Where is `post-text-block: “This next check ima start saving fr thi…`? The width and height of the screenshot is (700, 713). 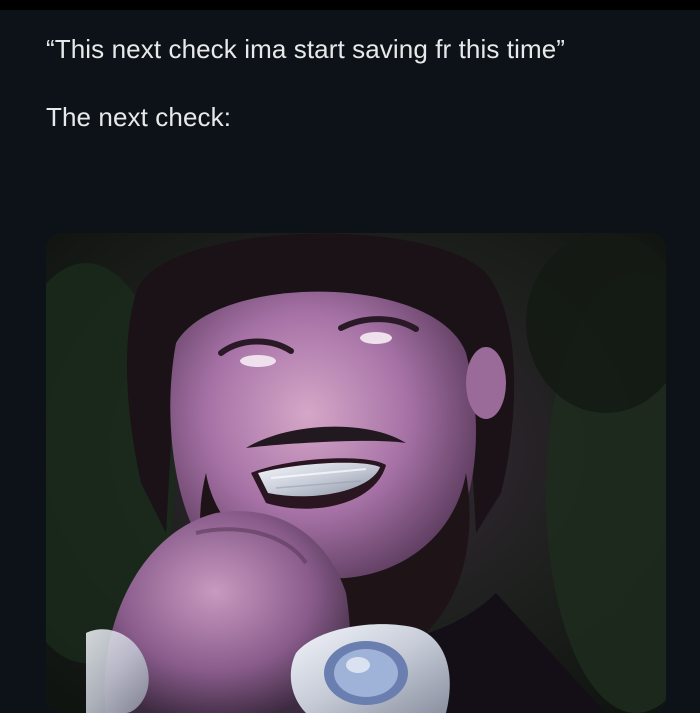
post-text-block: “This next check ima start saving fr thi… is located at coordinates (356, 83).